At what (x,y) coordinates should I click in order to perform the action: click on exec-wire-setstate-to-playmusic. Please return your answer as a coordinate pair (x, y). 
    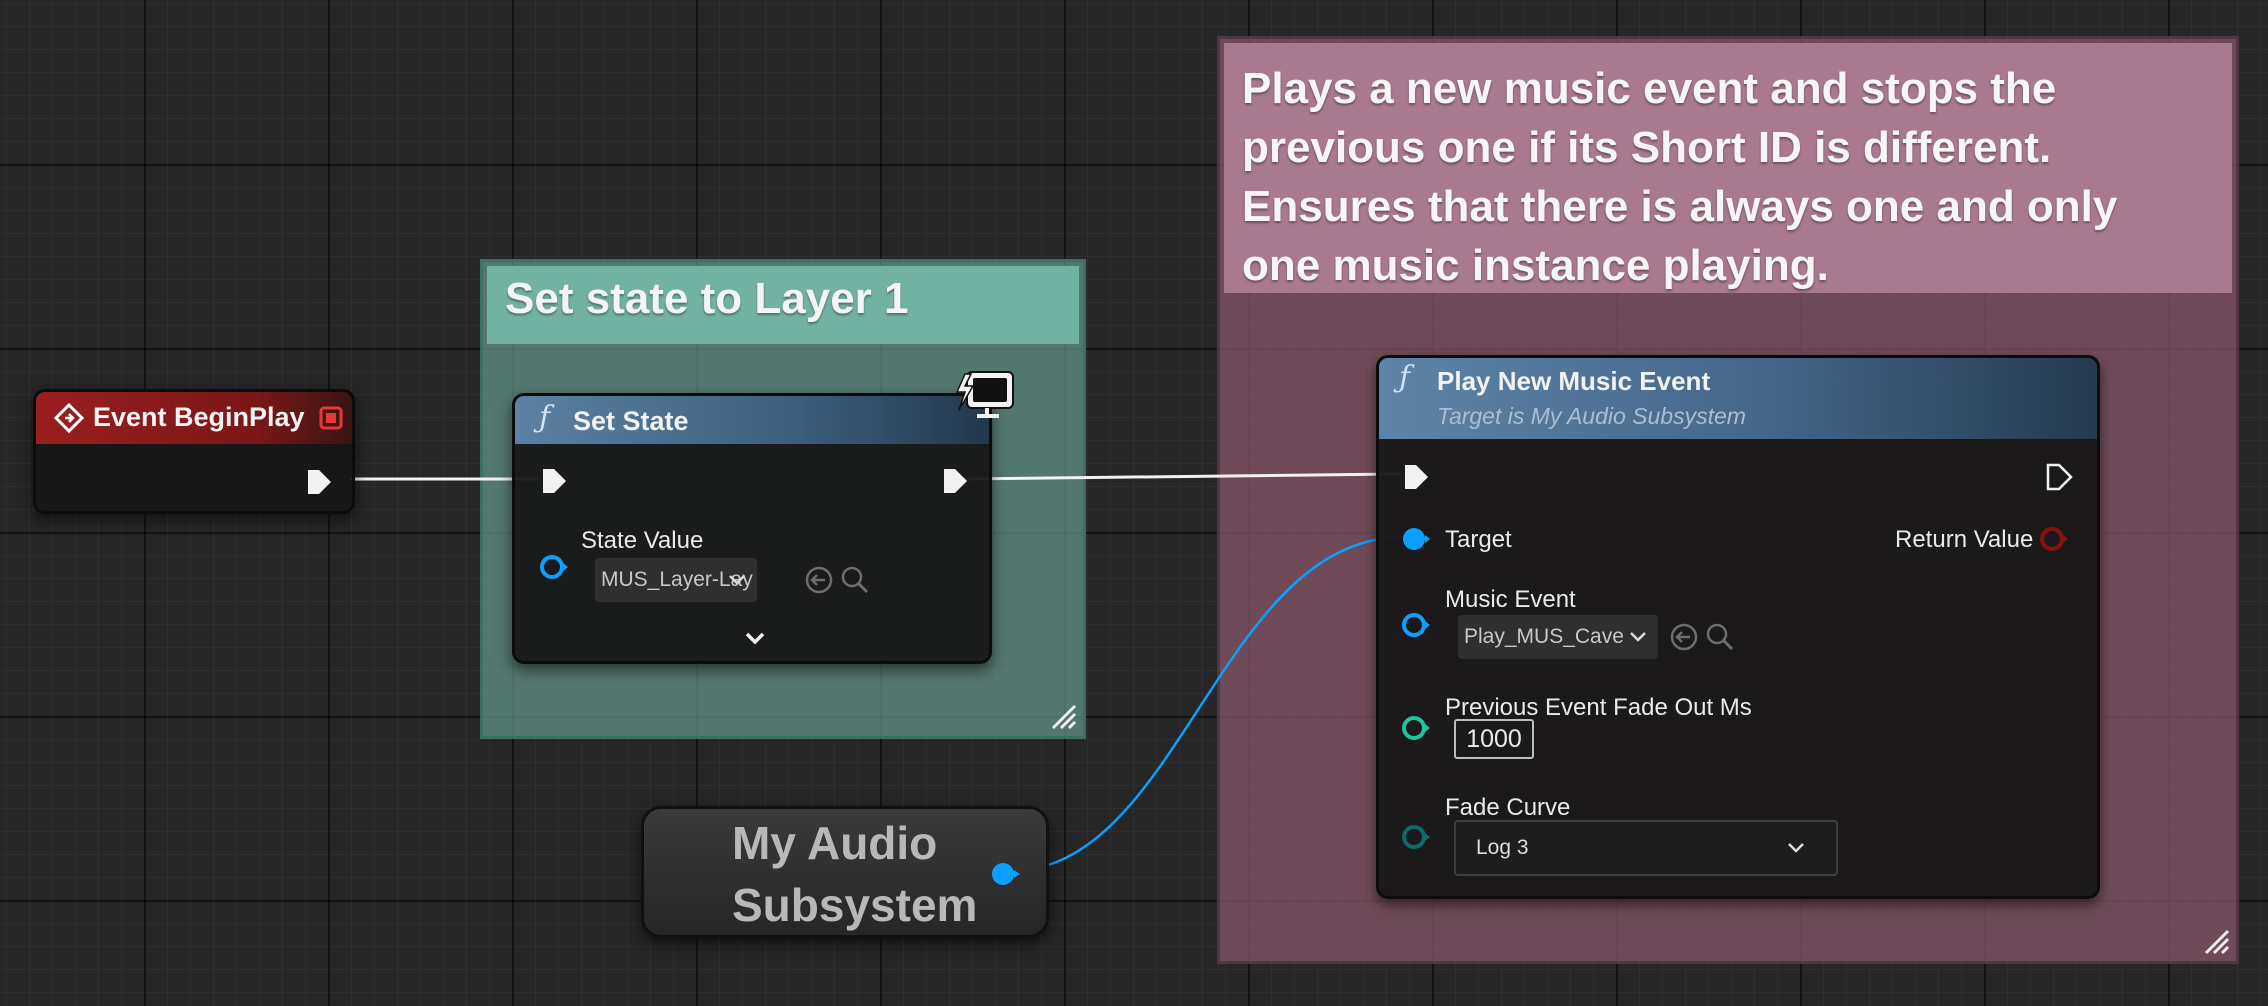
    Looking at the image, I should click on (1182, 476).